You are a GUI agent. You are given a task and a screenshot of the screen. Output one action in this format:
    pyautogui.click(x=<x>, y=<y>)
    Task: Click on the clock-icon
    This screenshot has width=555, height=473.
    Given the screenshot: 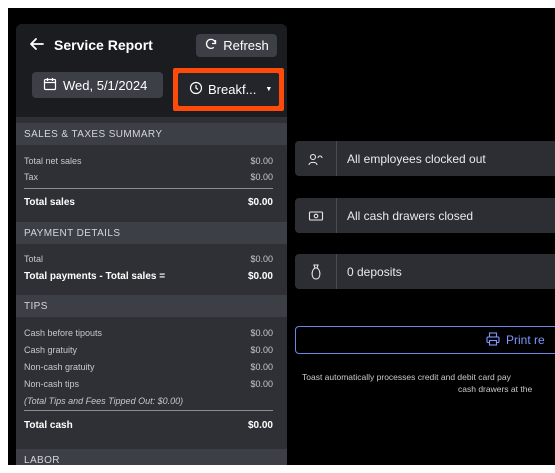 What is the action you would take?
    pyautogui.click(x=196, y=89)
    